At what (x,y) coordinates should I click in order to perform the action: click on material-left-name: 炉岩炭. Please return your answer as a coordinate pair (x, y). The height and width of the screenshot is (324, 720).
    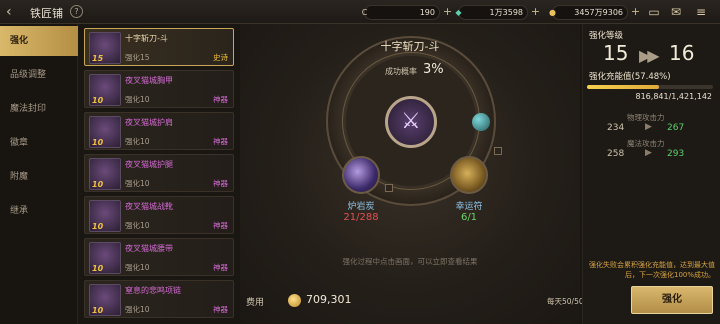
    Looking at the image, I should click on (361, 207).